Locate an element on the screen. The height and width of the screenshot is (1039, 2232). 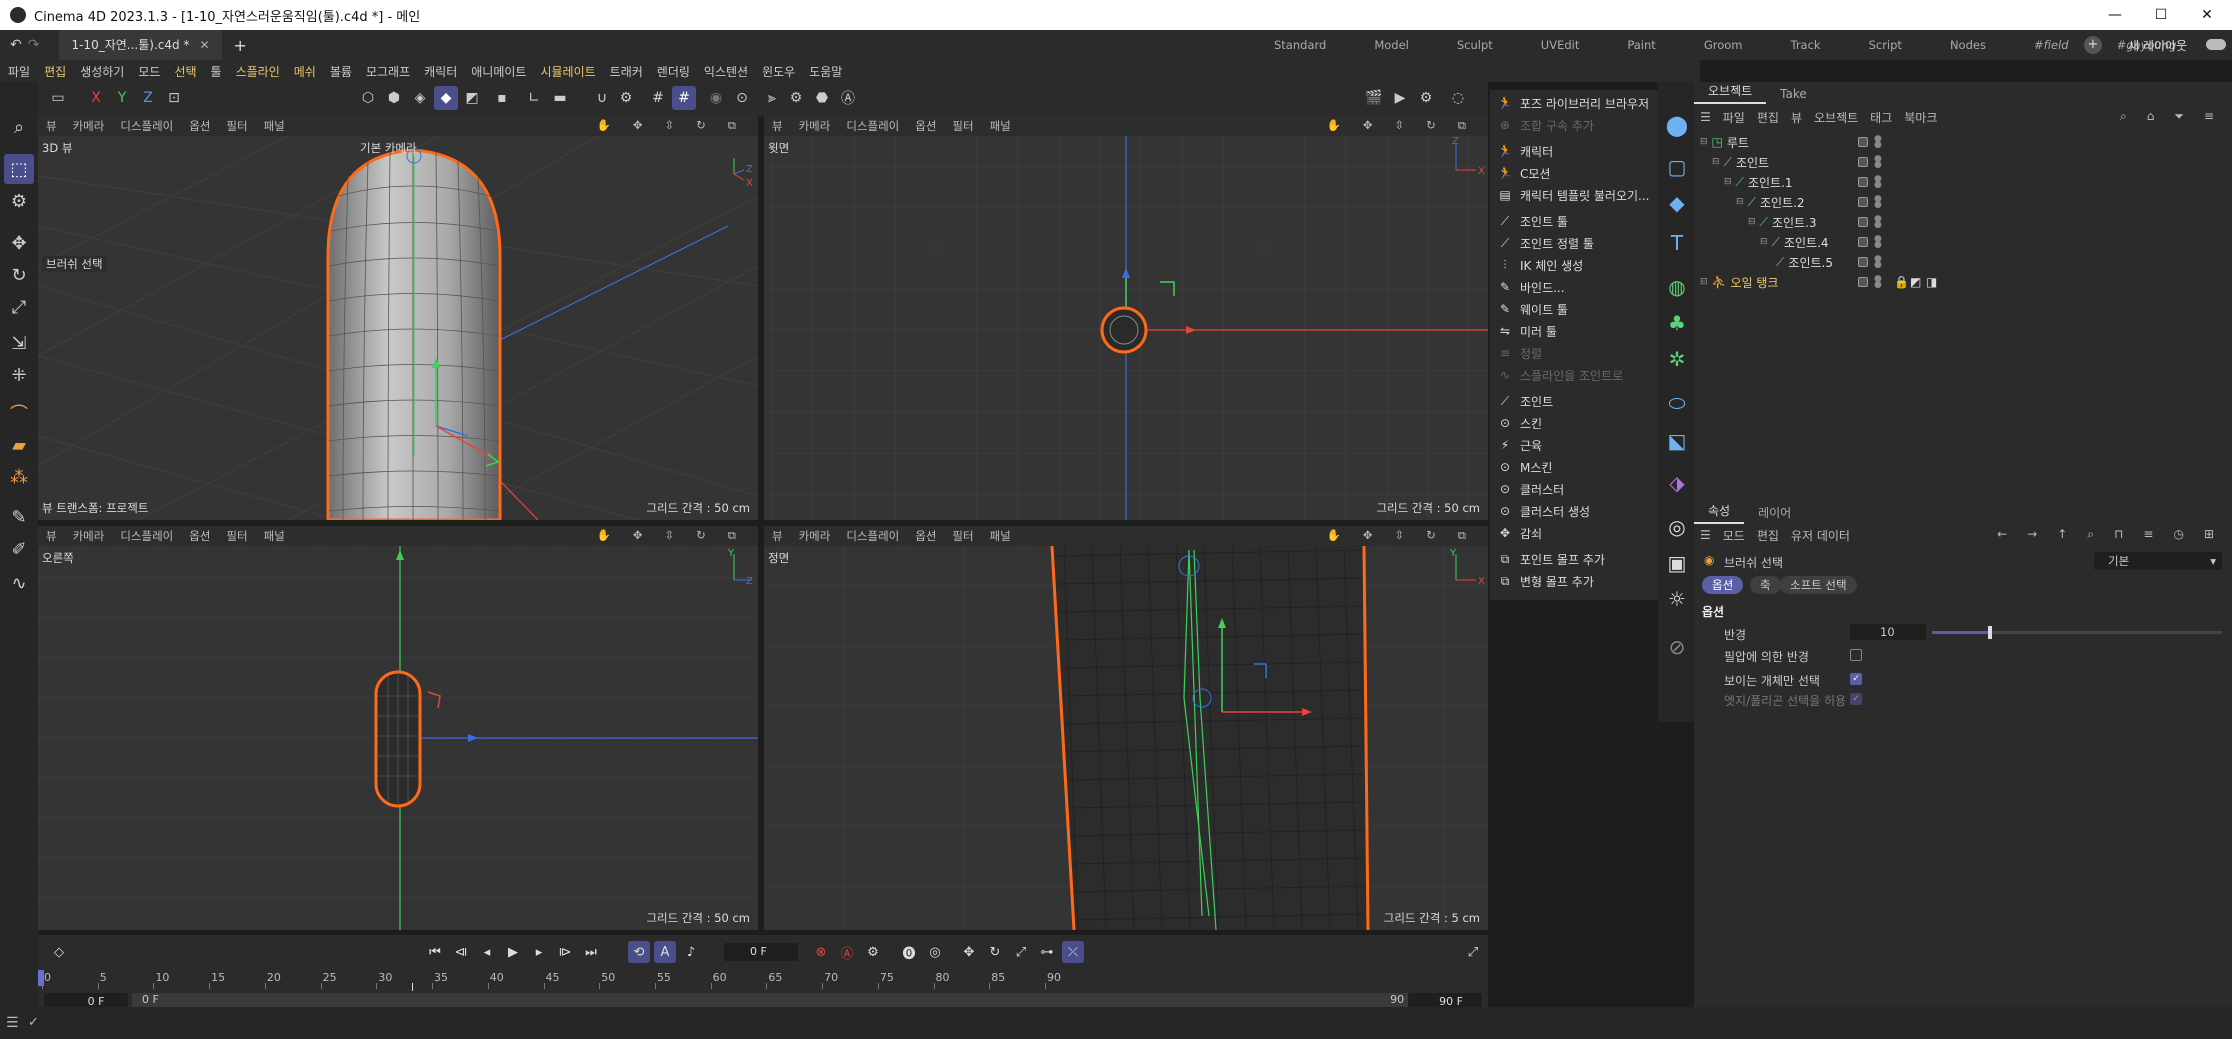
menu-item: 선택 is located at coordinates (185, 71).